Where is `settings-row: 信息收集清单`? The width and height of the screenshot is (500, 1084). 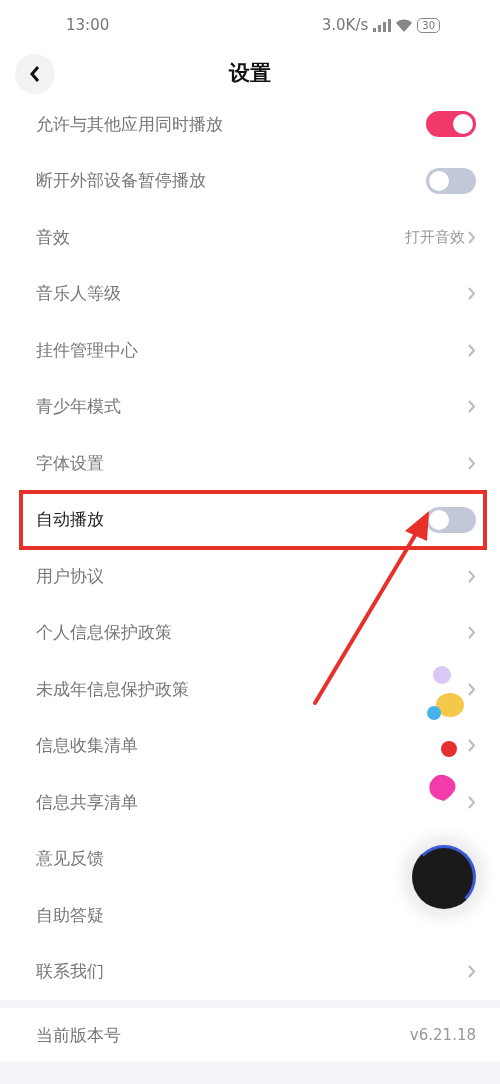
settings-row: 信息收集清单 is located at coordinates (250, 745).